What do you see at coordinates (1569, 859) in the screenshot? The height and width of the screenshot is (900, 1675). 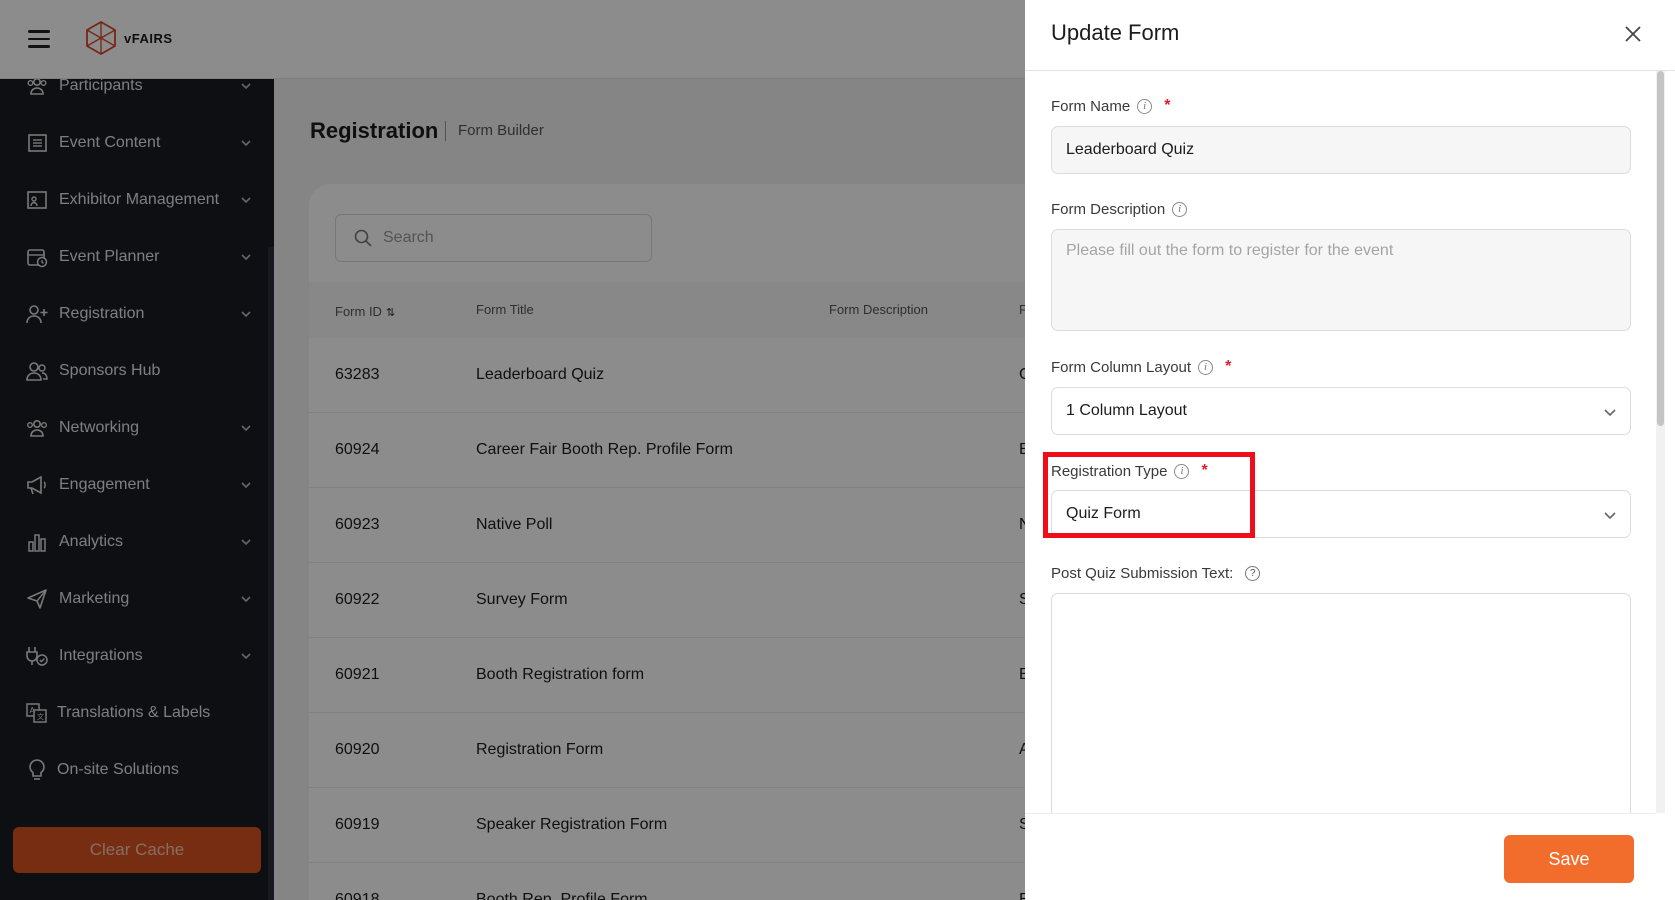 I see `save-button: Save` at bounding box center [1569, 859].